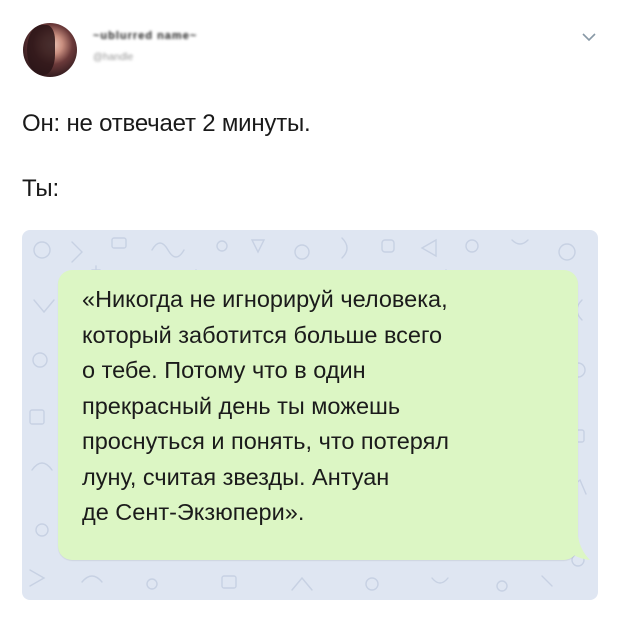 Image resolution: width=620 pixels, height=627 pixels. What do you see at coordinates (113, 57) in the screenshot?
I see `author-handle: @handle` at bounding box center [113, 57].